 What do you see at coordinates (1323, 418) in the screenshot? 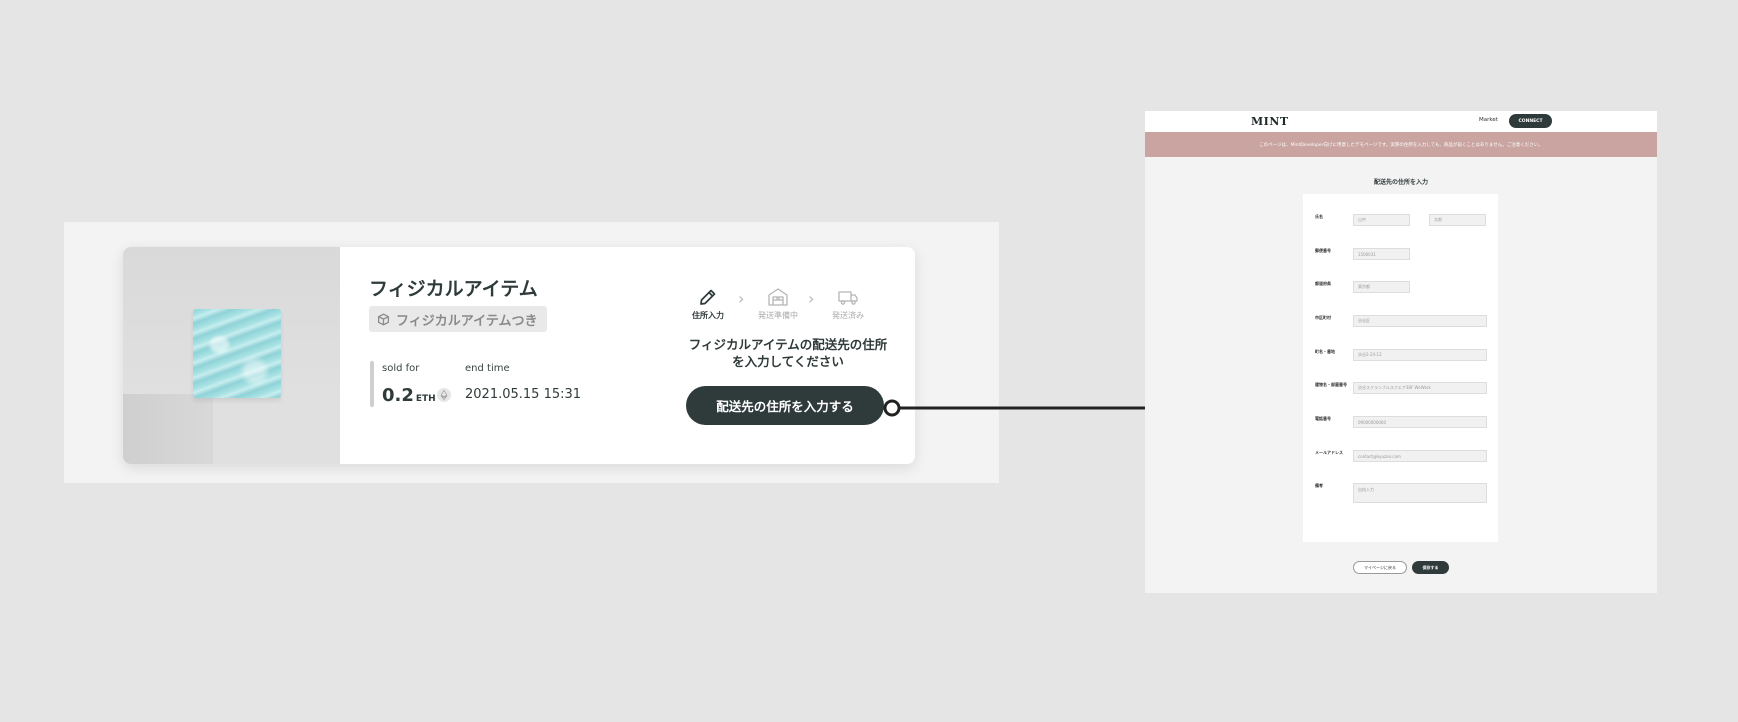
I see `field-label: 電話番号` at bounding box center [1323, 418].